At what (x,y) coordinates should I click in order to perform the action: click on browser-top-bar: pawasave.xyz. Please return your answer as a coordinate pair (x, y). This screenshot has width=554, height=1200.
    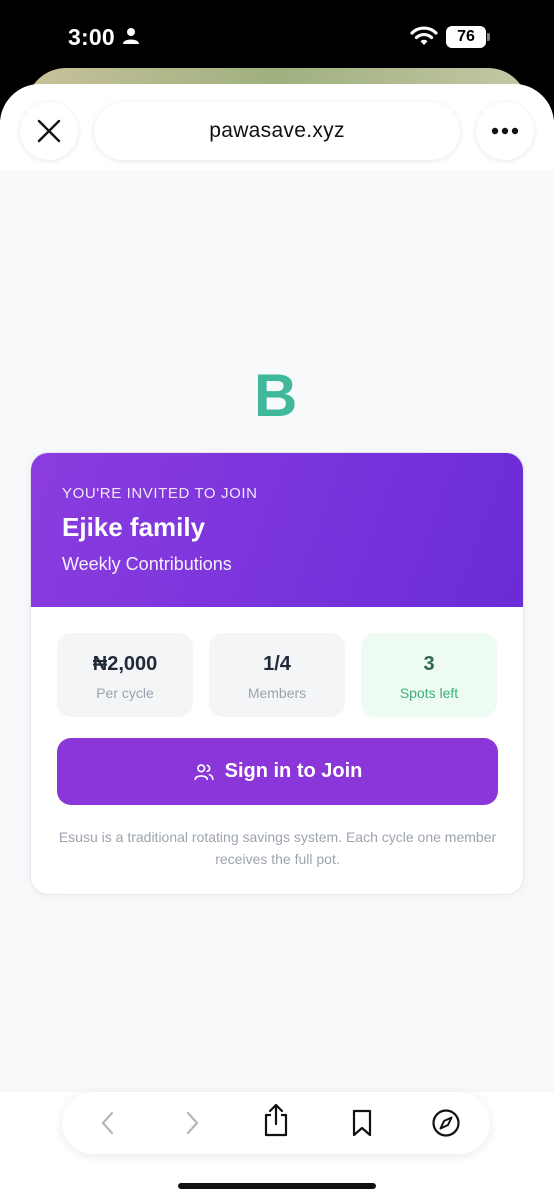
    Looking at the image, I should click on (277, 127).